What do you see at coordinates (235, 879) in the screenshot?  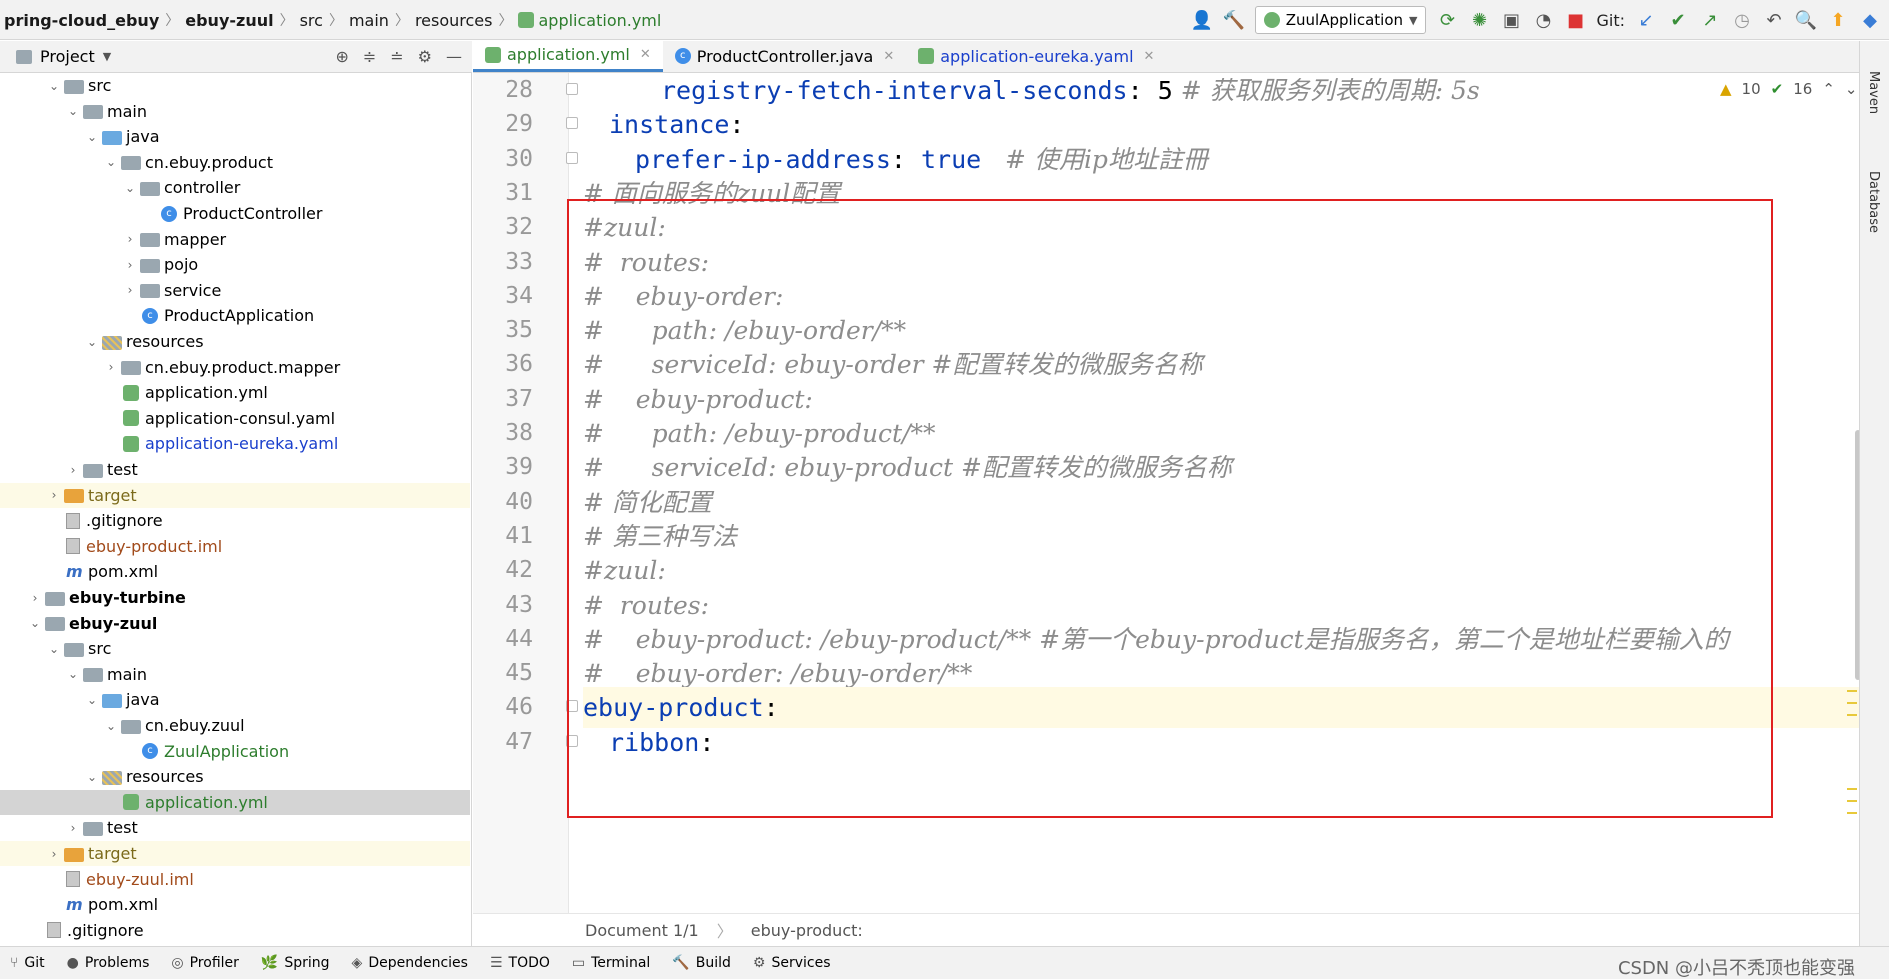 I see `tree-node: ebuy-zuul.iml` at bounding box center [235, 879].